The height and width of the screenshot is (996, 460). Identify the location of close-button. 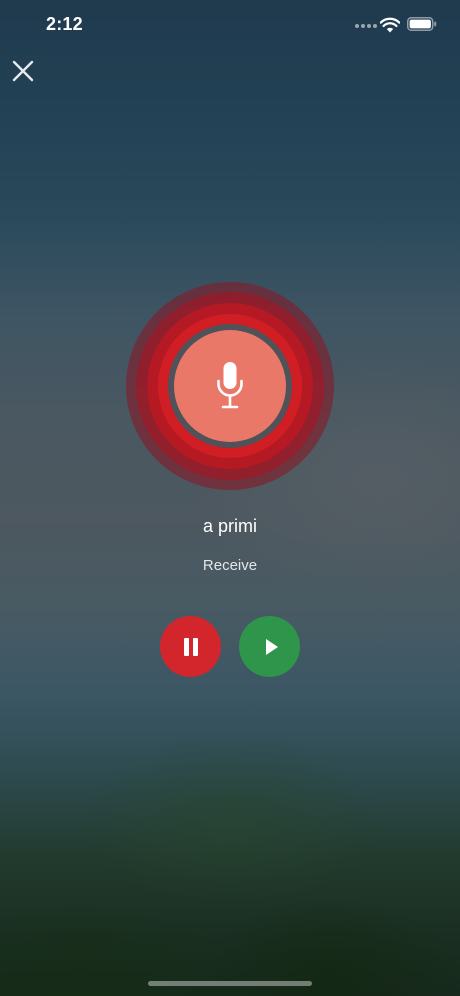
(23, 71).